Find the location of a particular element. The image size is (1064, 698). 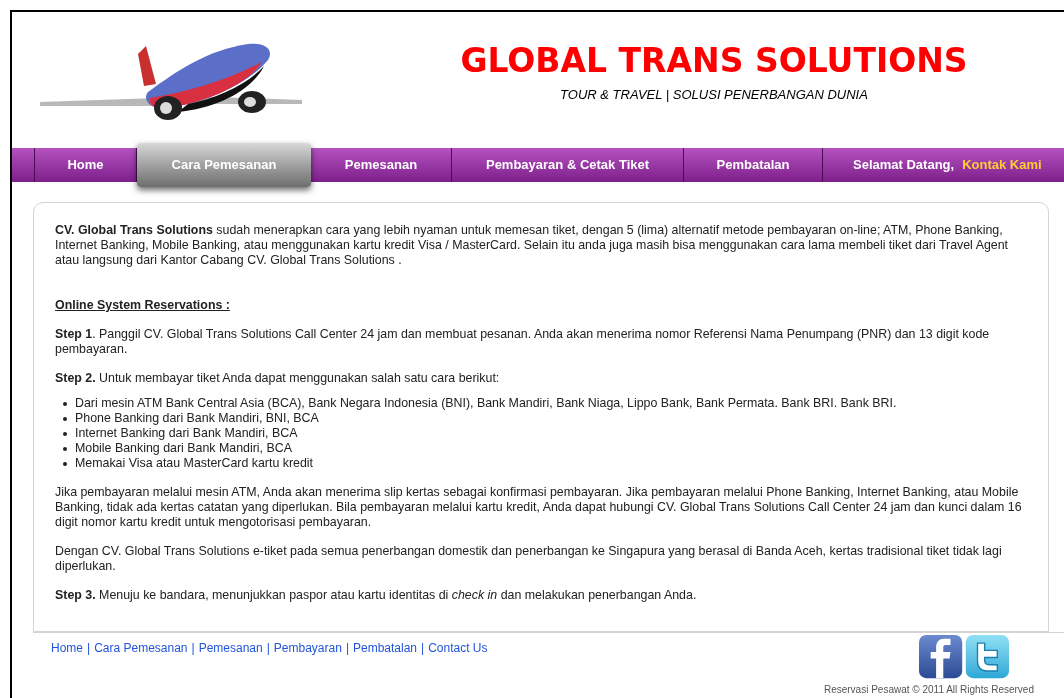

list-item: Phone Banking dari Bank Mandiri, BNI, BCA is located at coordinates (197, 418).